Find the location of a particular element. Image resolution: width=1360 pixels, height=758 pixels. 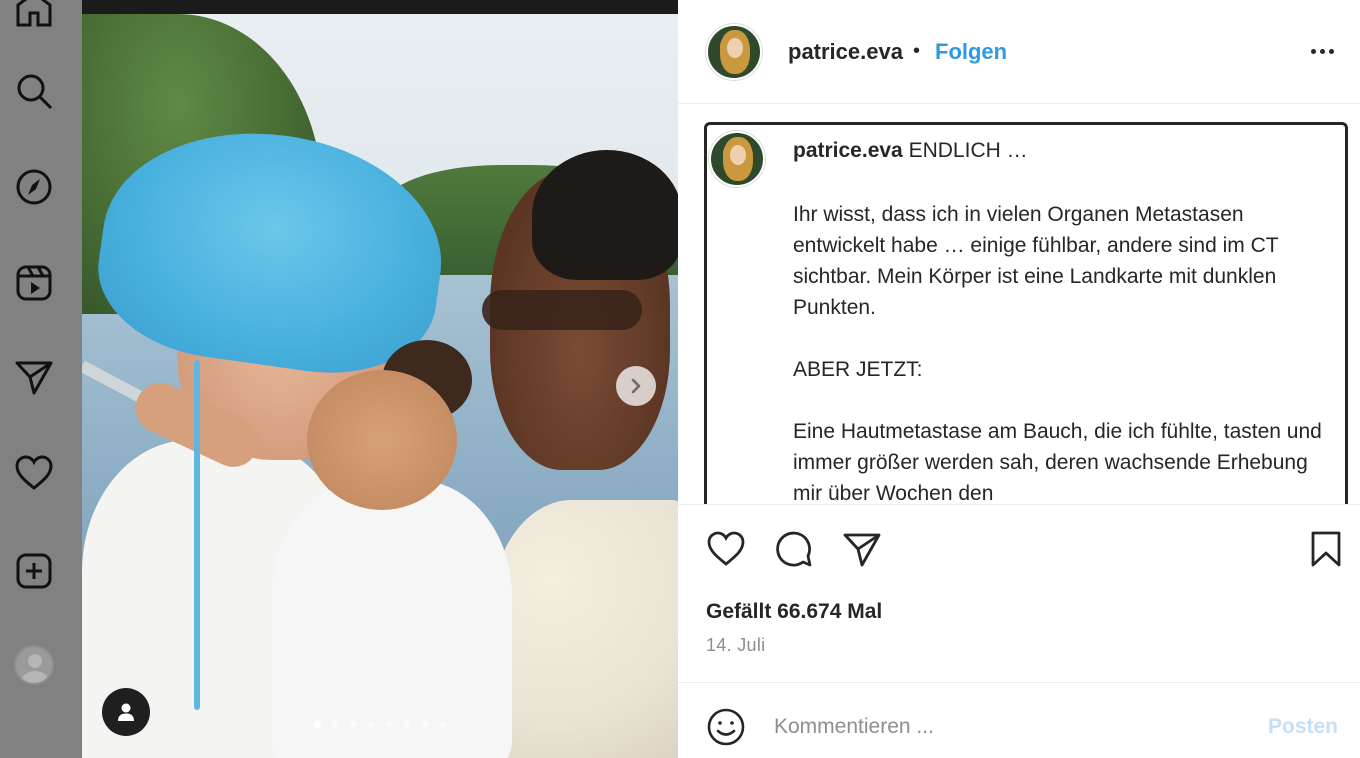

caption-author-avatar is located at coordinates (737, 159).